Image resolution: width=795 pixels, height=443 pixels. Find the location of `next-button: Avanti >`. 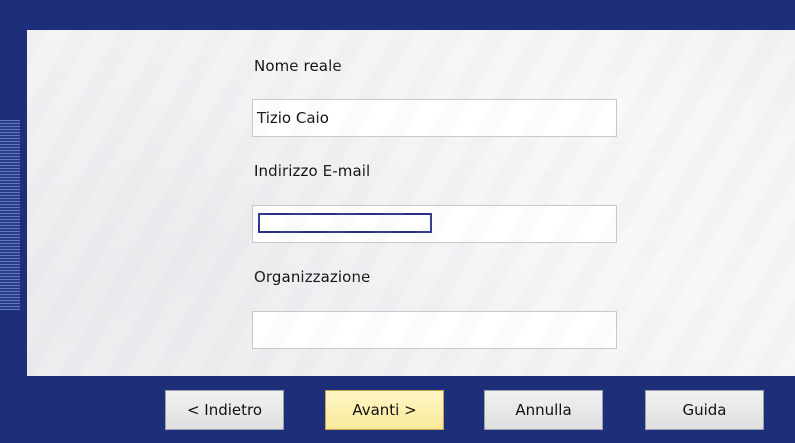

next-button: Avanti > is located at coordinates (384, 410).